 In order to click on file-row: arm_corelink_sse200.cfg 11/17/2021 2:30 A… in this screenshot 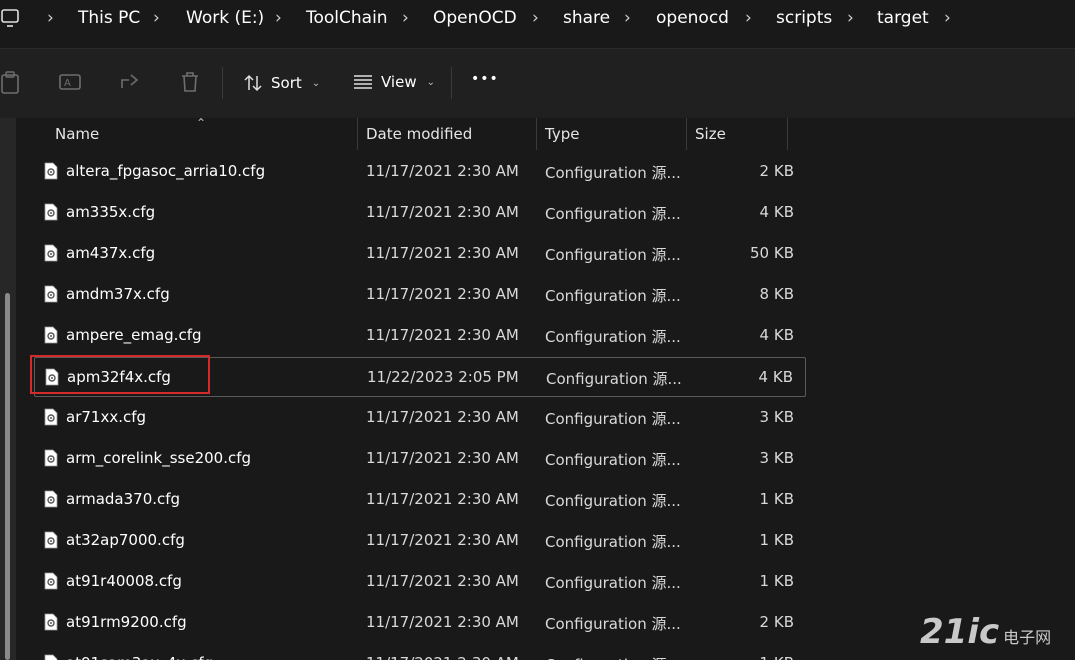, I will do `click(420, 459)`.